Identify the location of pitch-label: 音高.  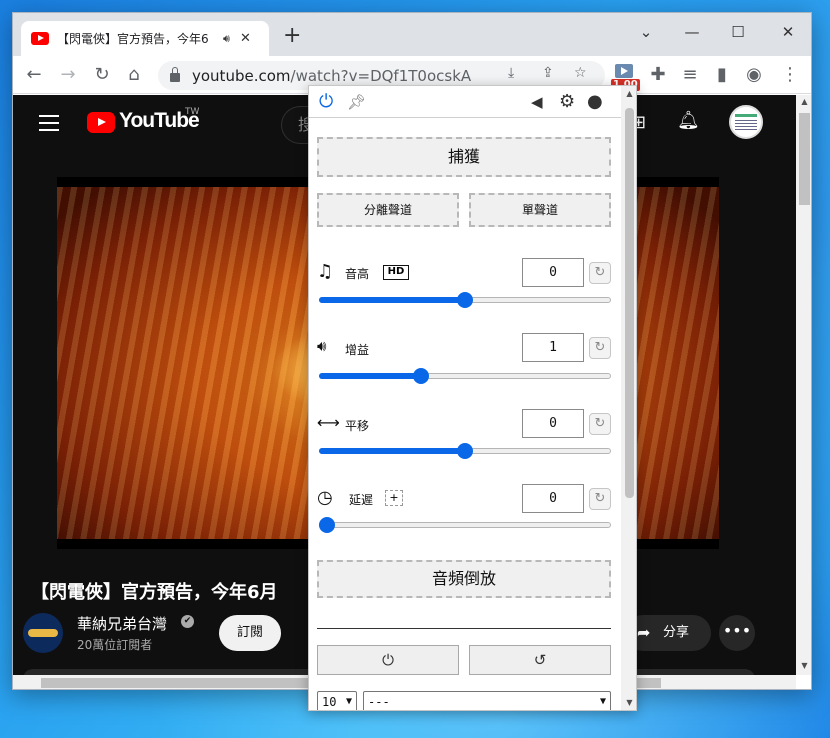
(357, 274).